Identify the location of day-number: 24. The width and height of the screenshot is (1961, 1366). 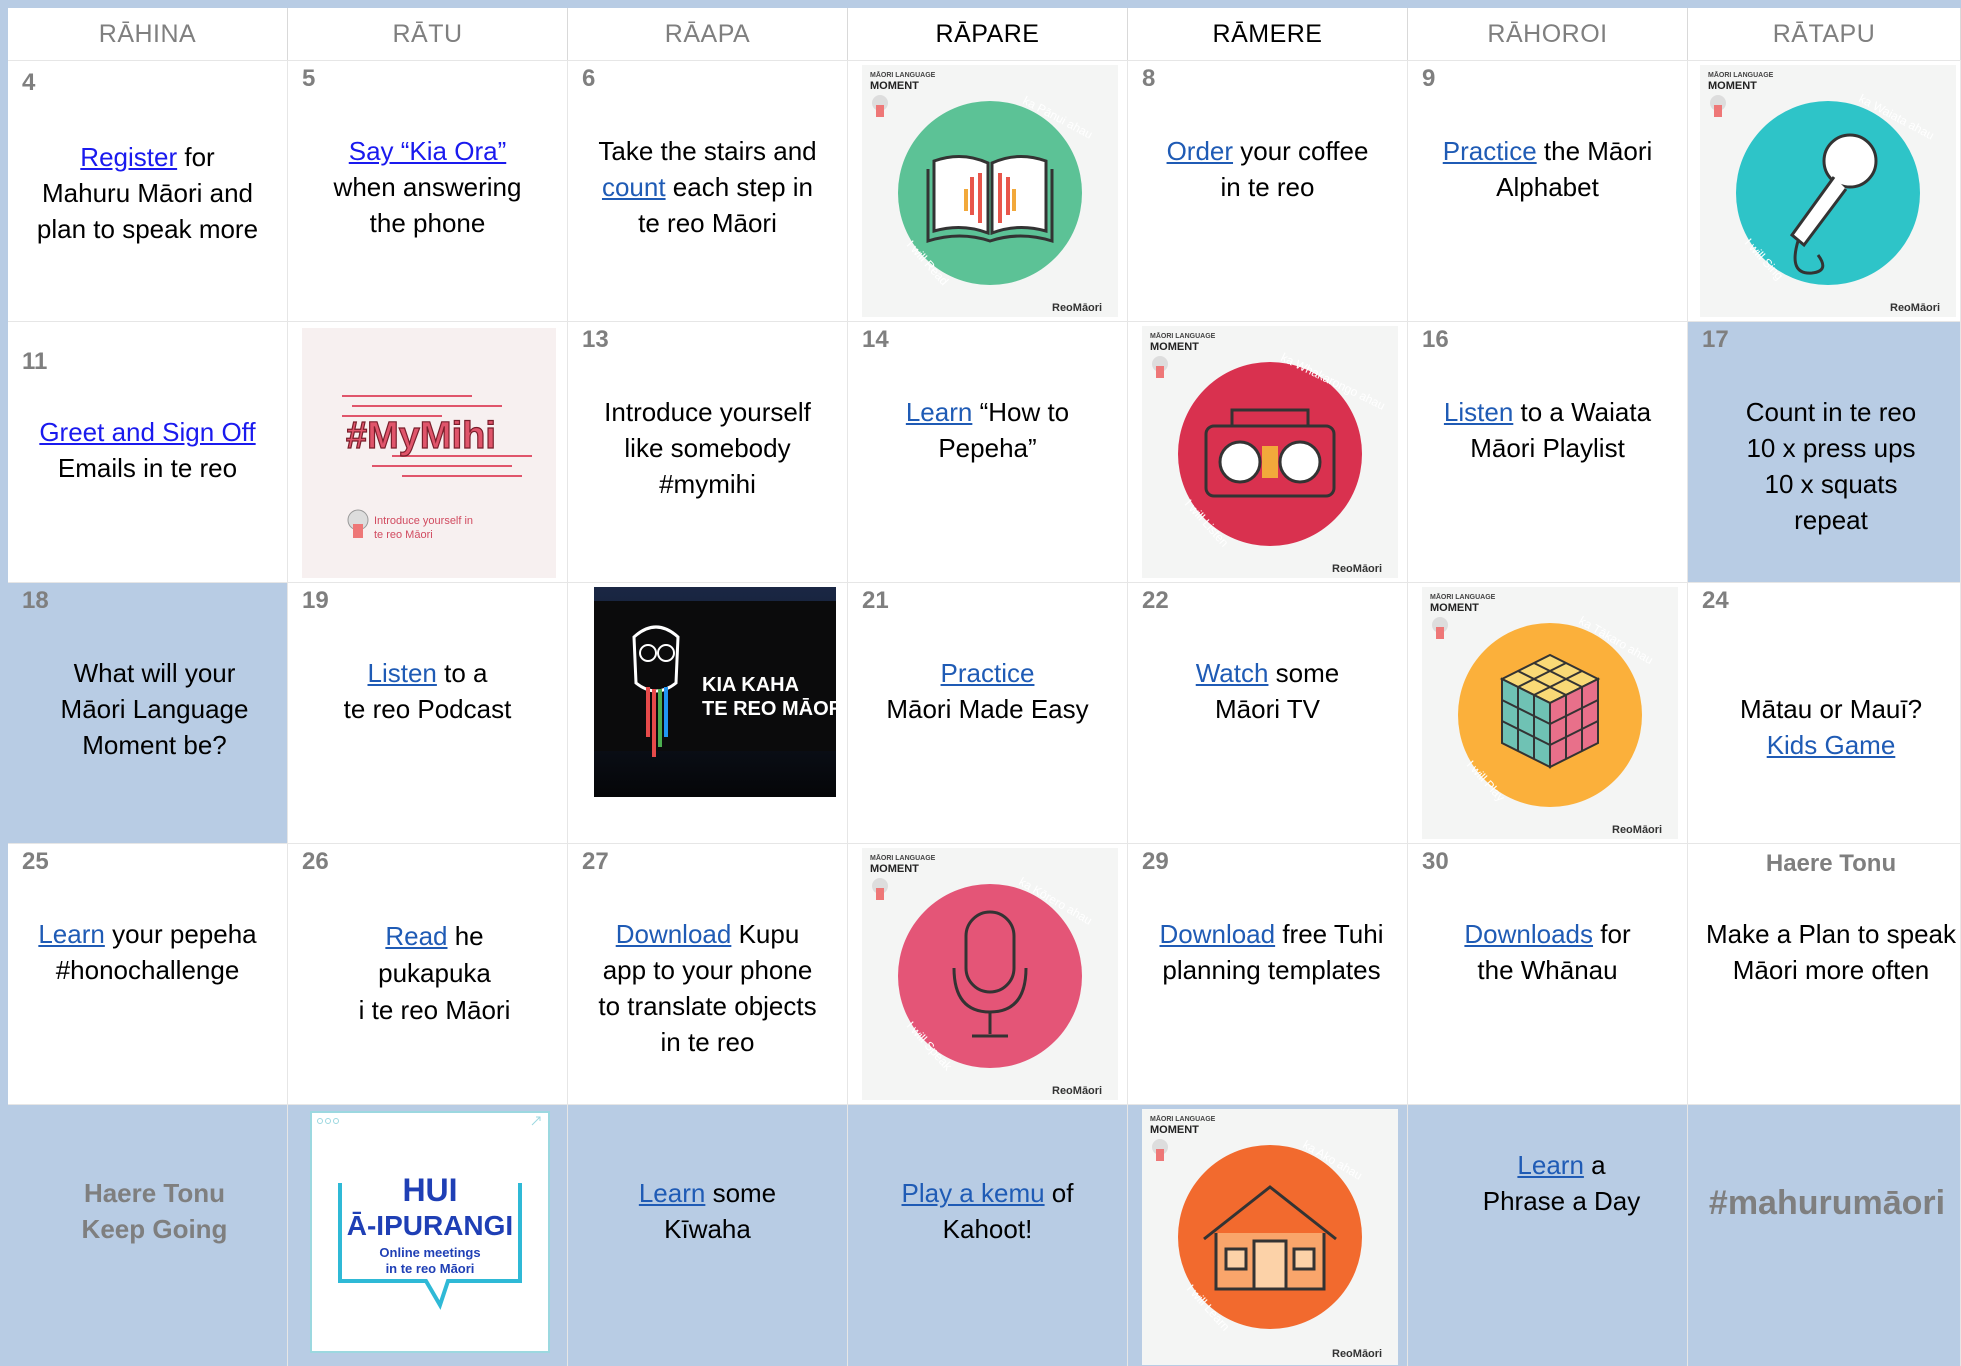
(1715, 600).